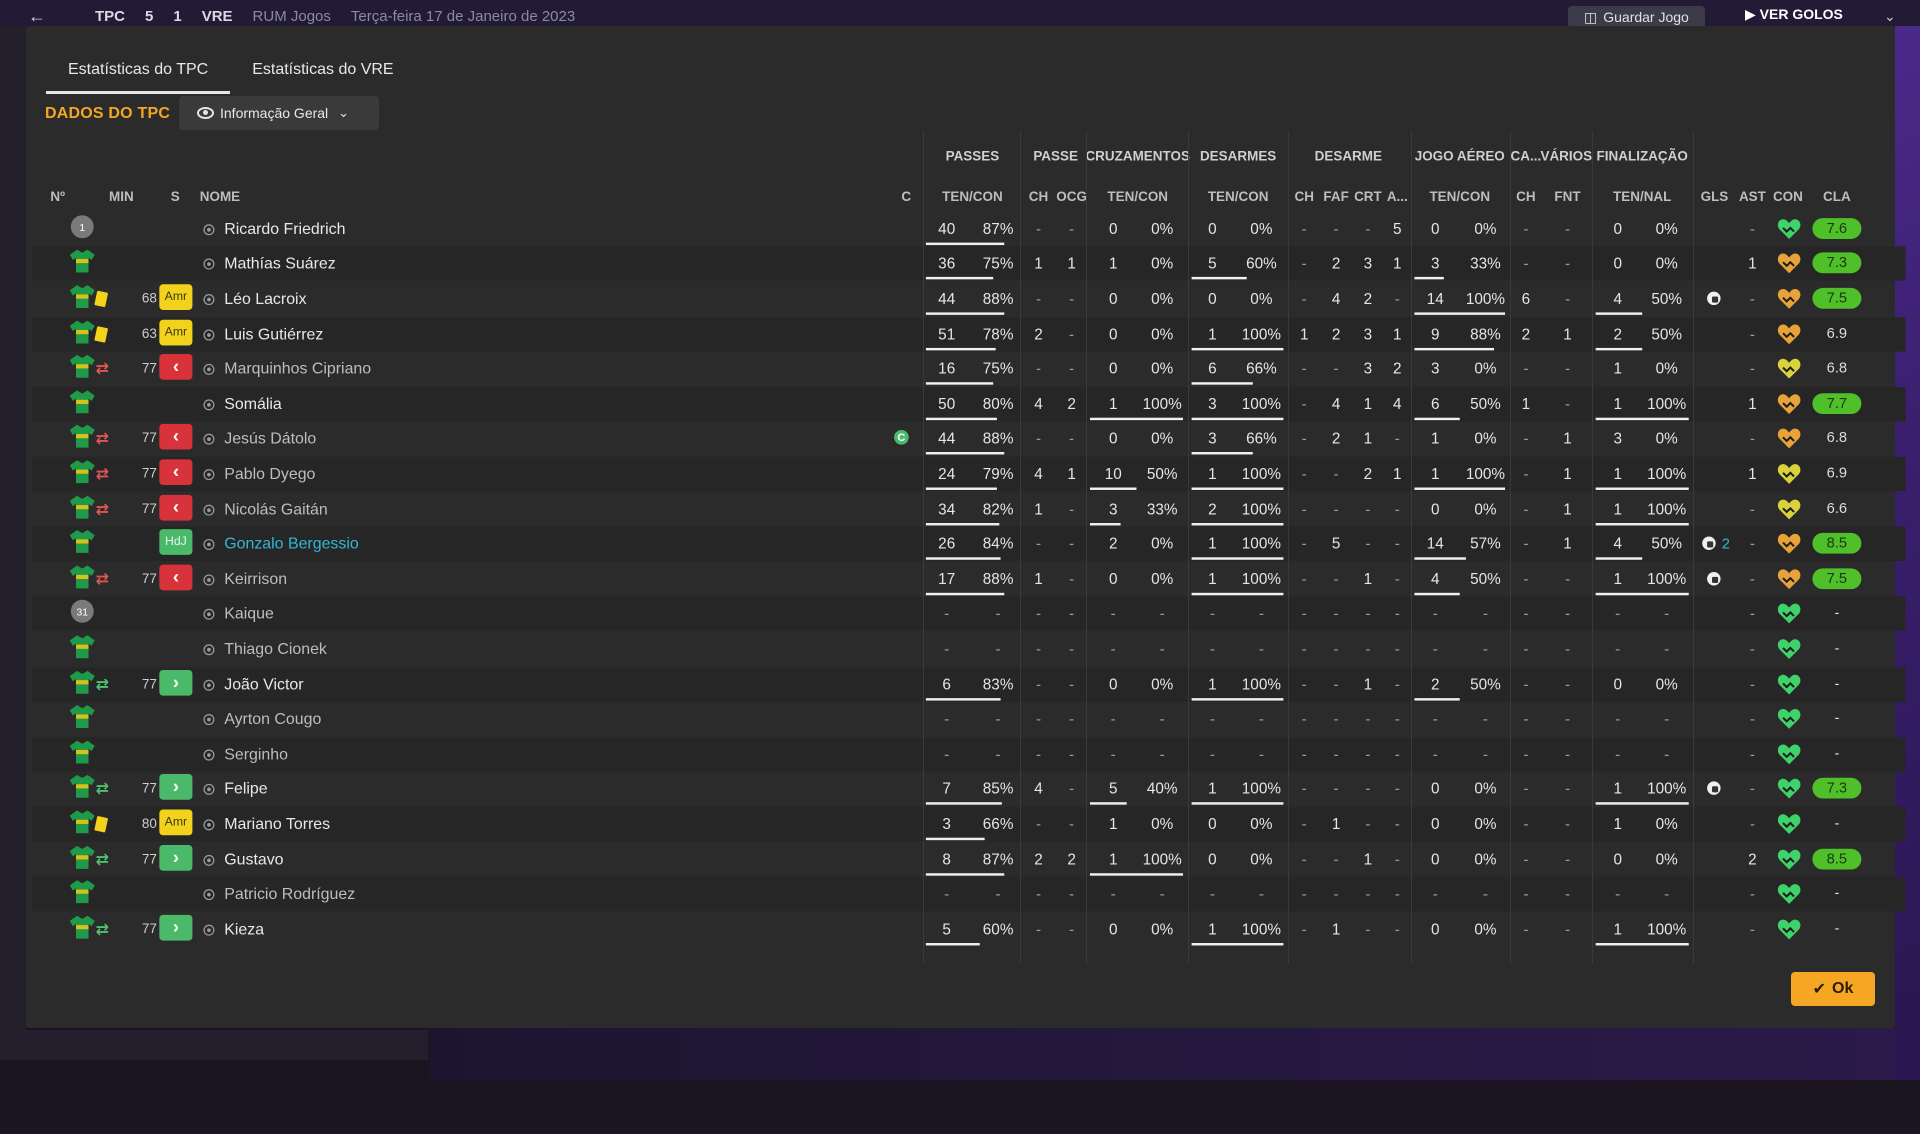  Describe the element at coordinates (1794, 14) in the screenshot. I see `view-goals-button: ▶ VER GOLOS` at that location.